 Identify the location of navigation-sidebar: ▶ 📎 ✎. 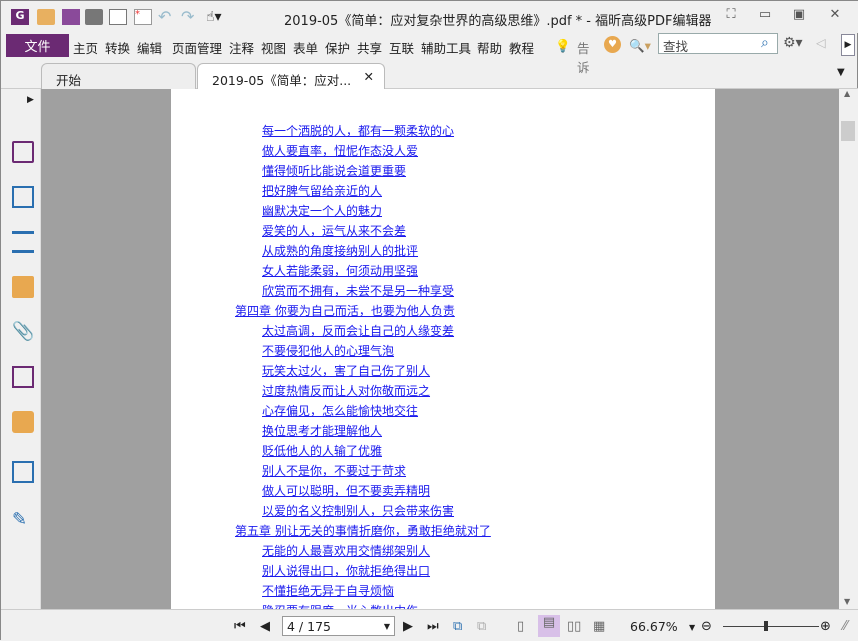
(21, 349).